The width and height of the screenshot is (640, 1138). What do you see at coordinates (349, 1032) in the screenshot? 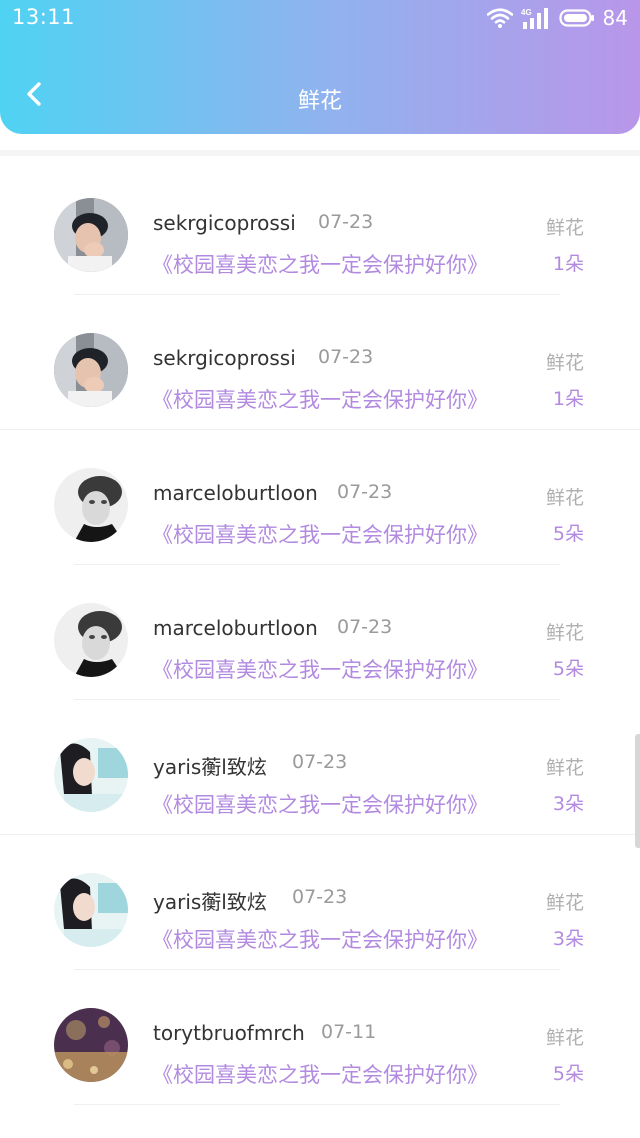
I see `send-date: 07-11` at bounding box center [349, 1032].